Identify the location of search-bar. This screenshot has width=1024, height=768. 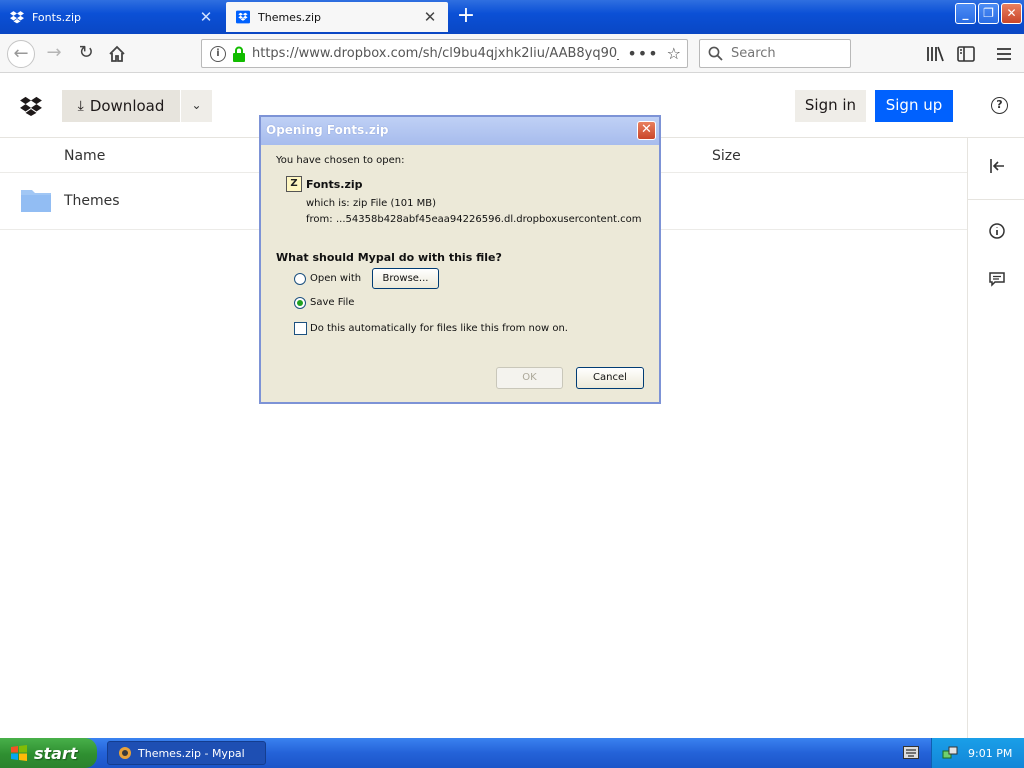
(775, 53).